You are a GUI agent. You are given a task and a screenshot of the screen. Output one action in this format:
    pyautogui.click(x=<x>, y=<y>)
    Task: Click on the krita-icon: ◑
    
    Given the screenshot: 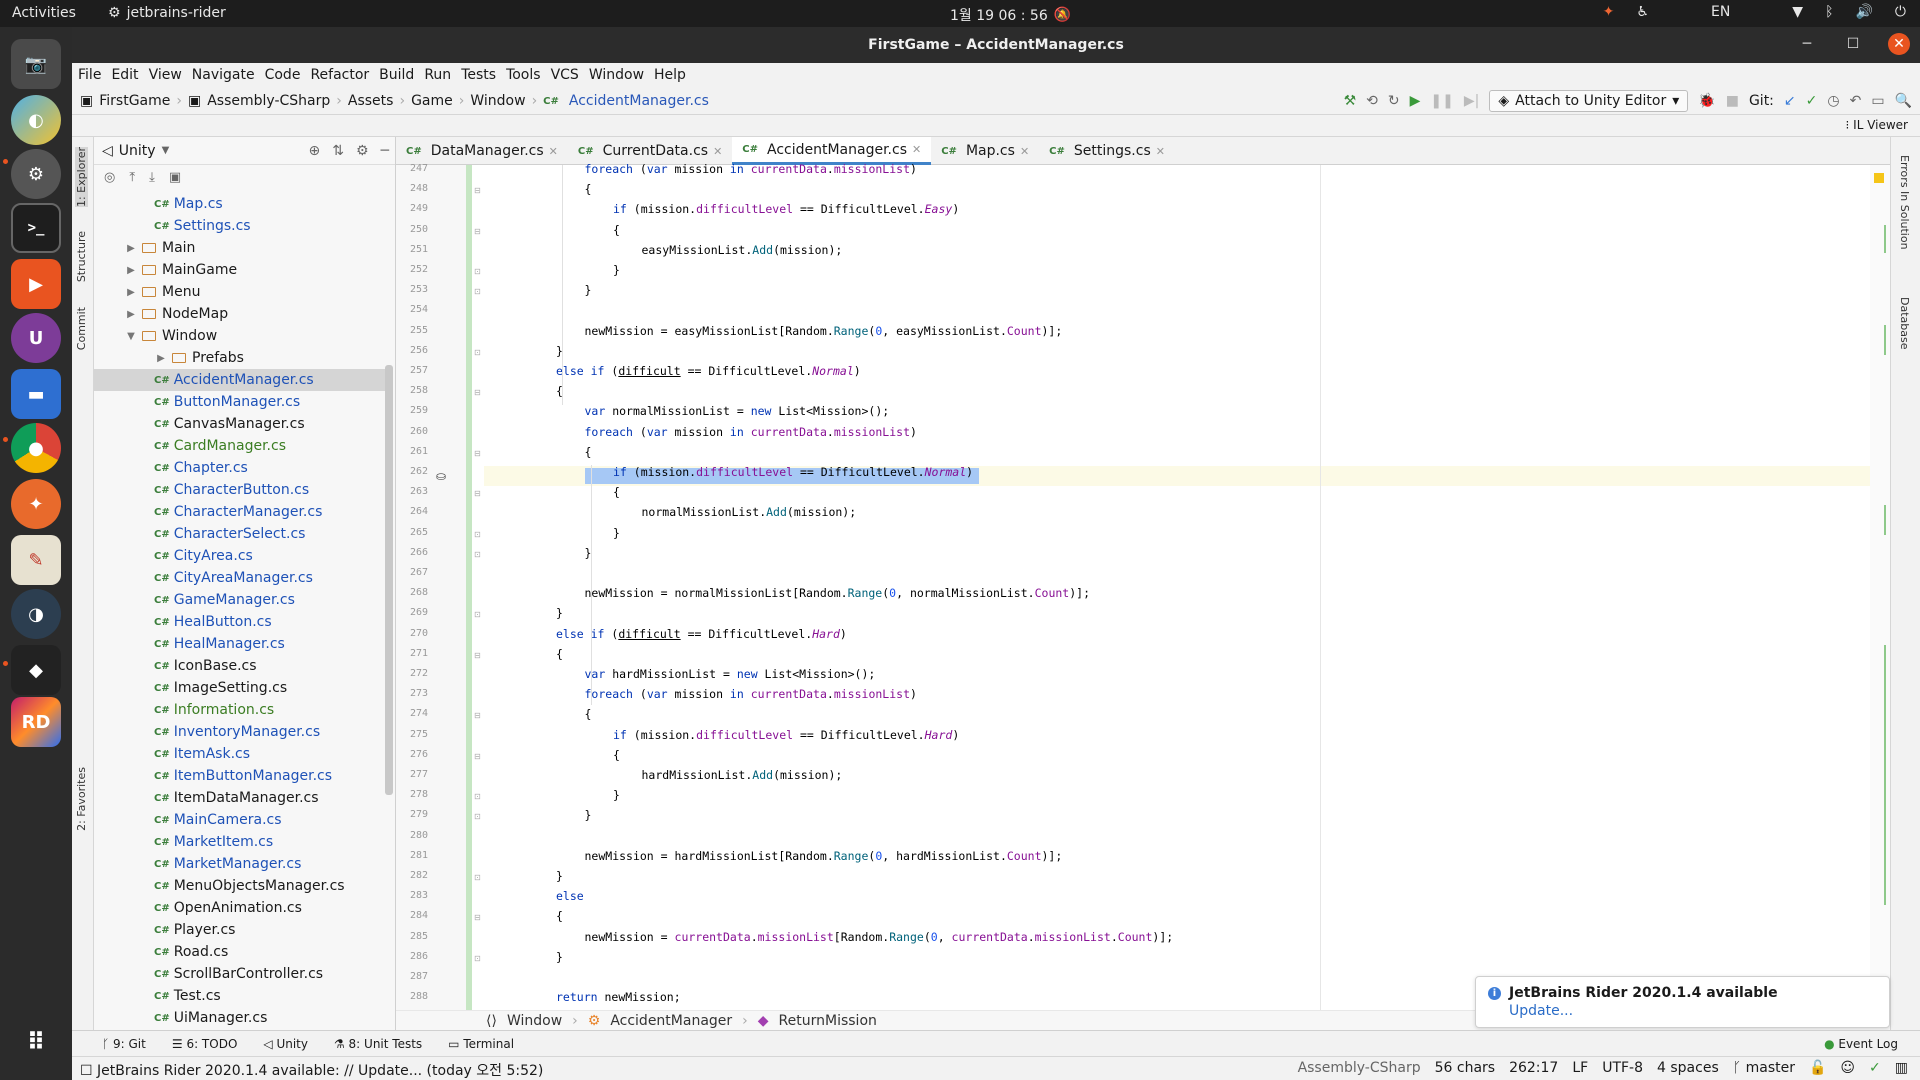 What is the action you would take?
    pyautogui.click(x=36, y=614)
    